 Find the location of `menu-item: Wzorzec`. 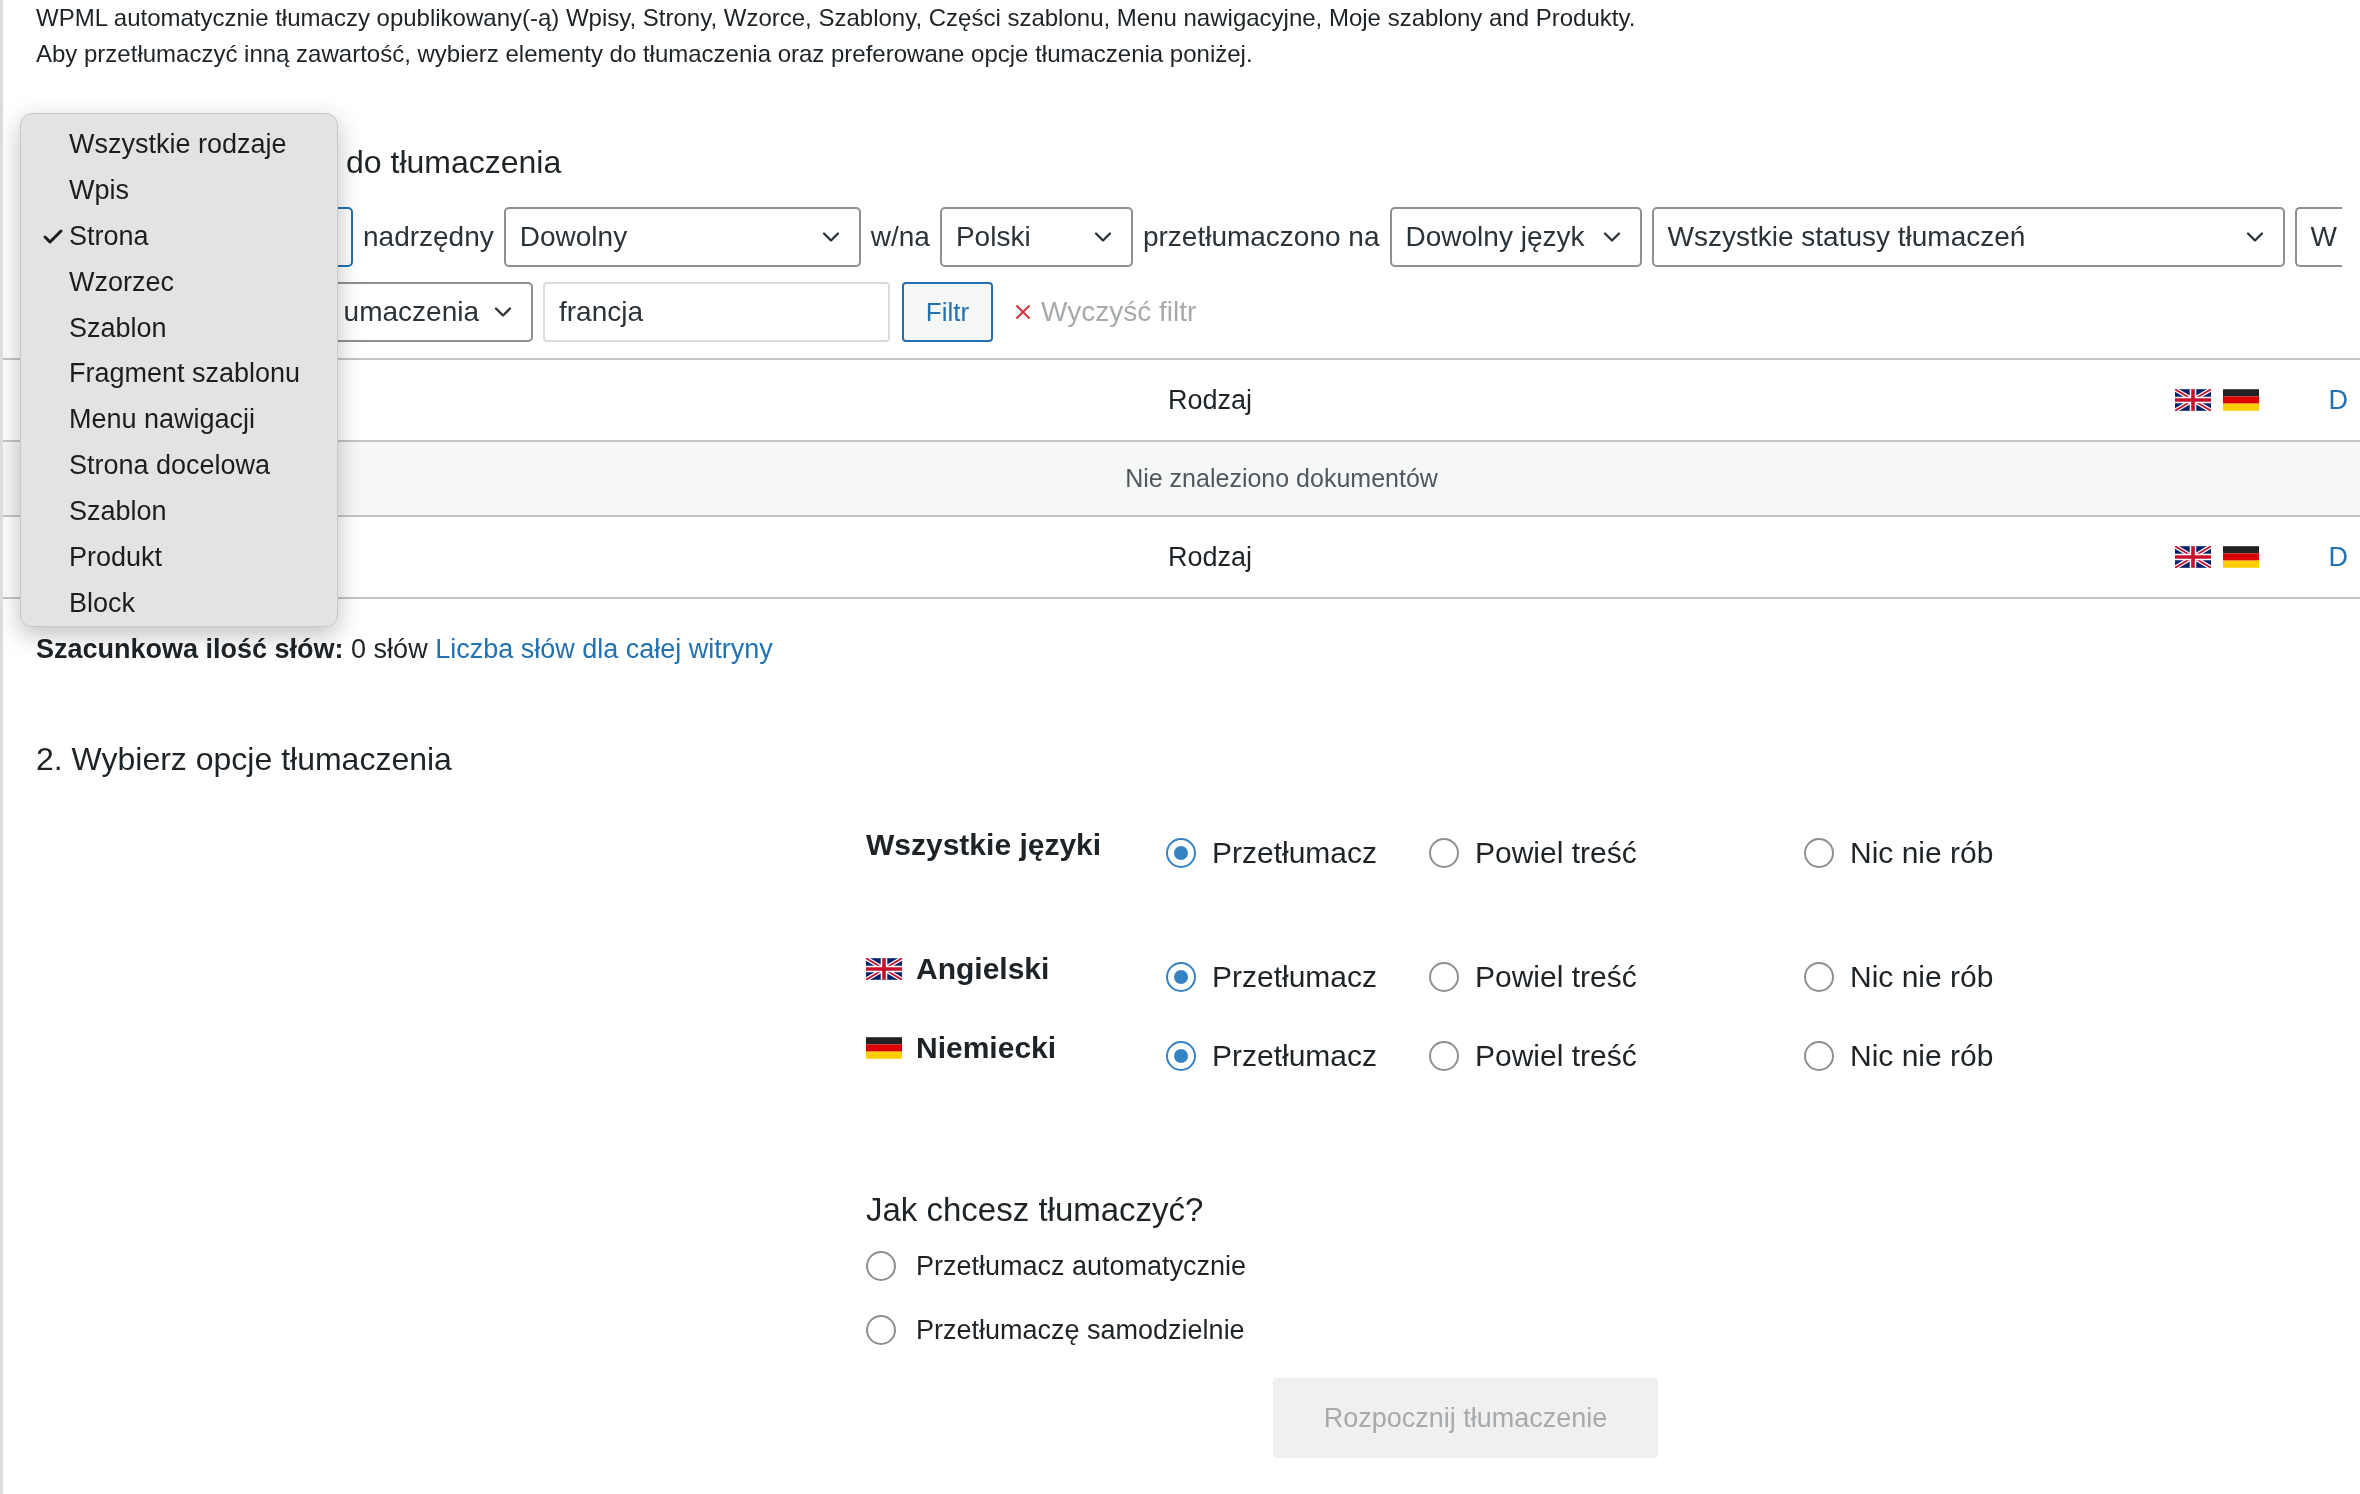

menu-item: Wzorzec is located at coordinates (179, 282).